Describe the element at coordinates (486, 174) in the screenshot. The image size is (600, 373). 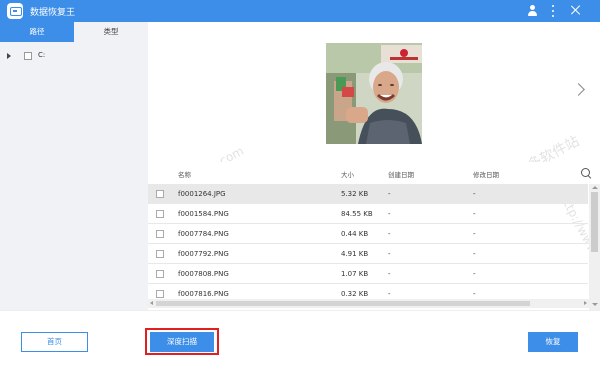
I see `column-header-modified: 修改日期` at that location.